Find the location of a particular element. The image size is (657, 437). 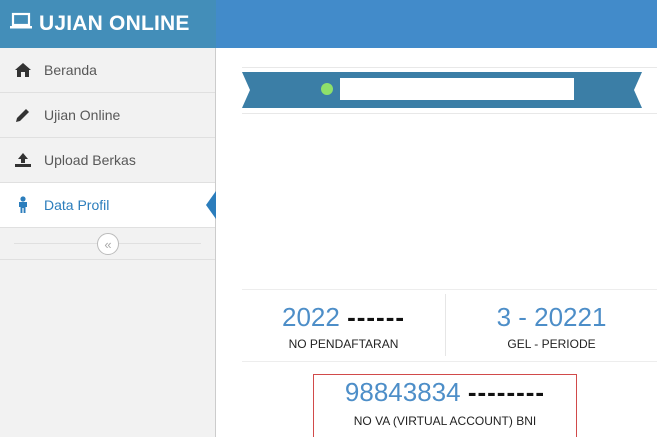

app-brand: UJIAN ONLINE is located at coordinates (108, 24).